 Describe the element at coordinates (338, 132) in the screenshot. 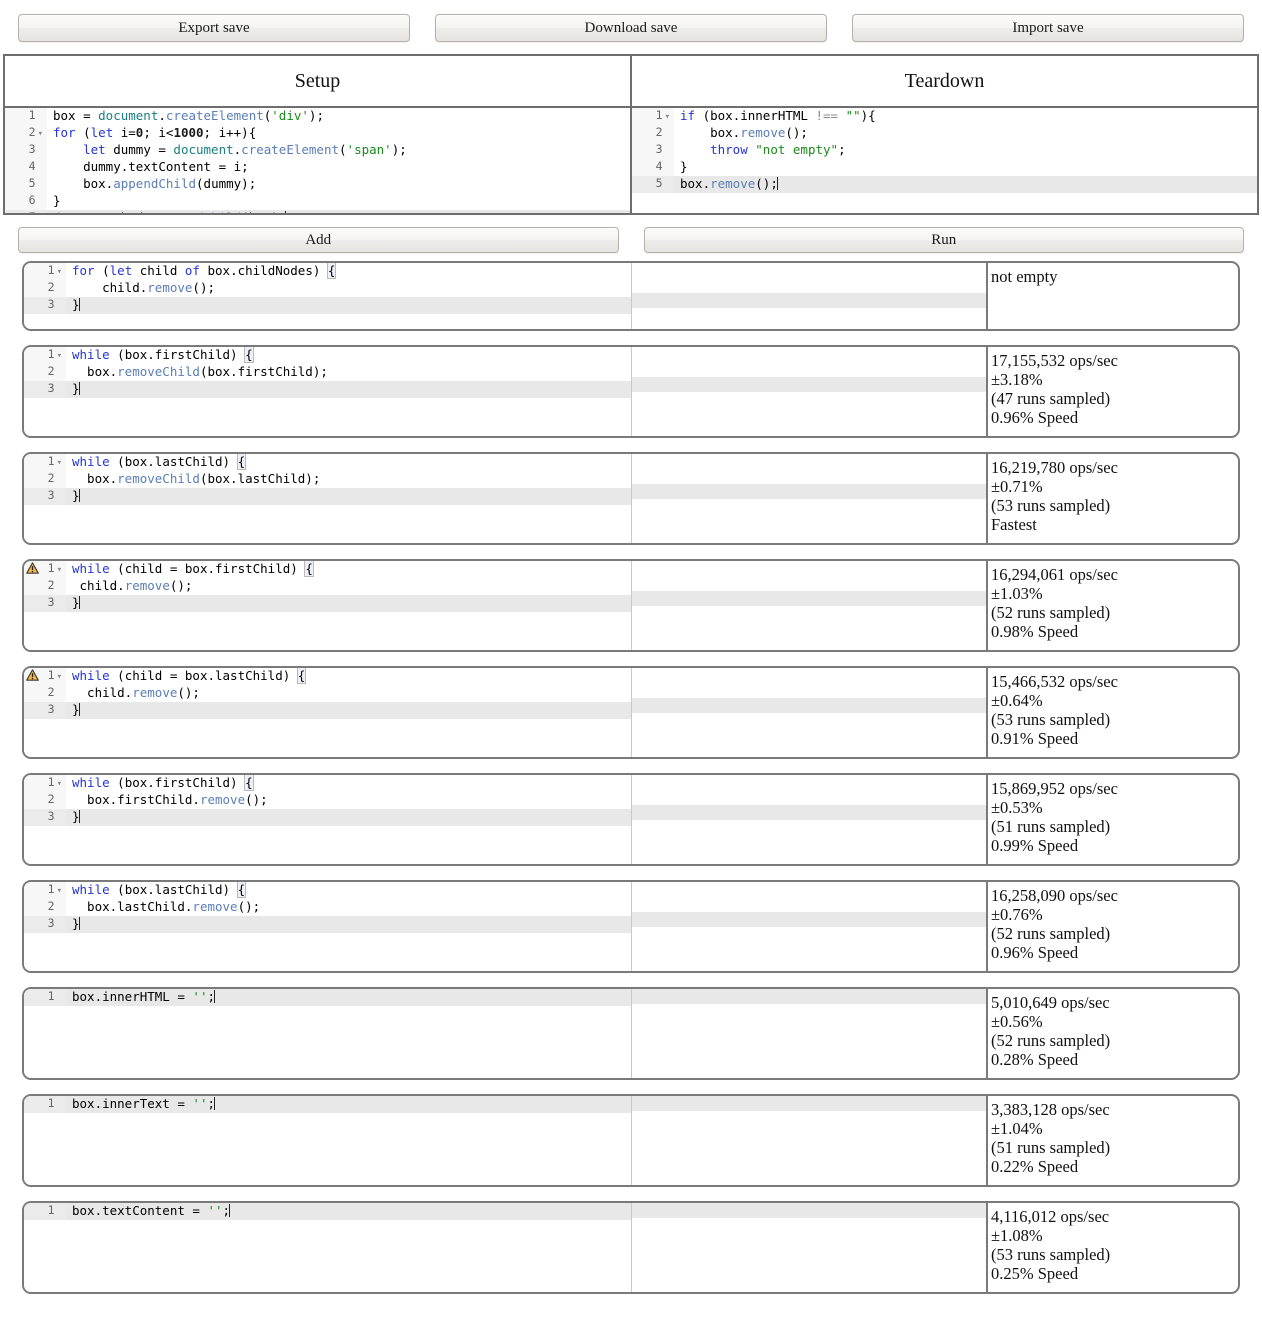

I see `code-text: for (let i=0; i<1000; i++){` at that location.